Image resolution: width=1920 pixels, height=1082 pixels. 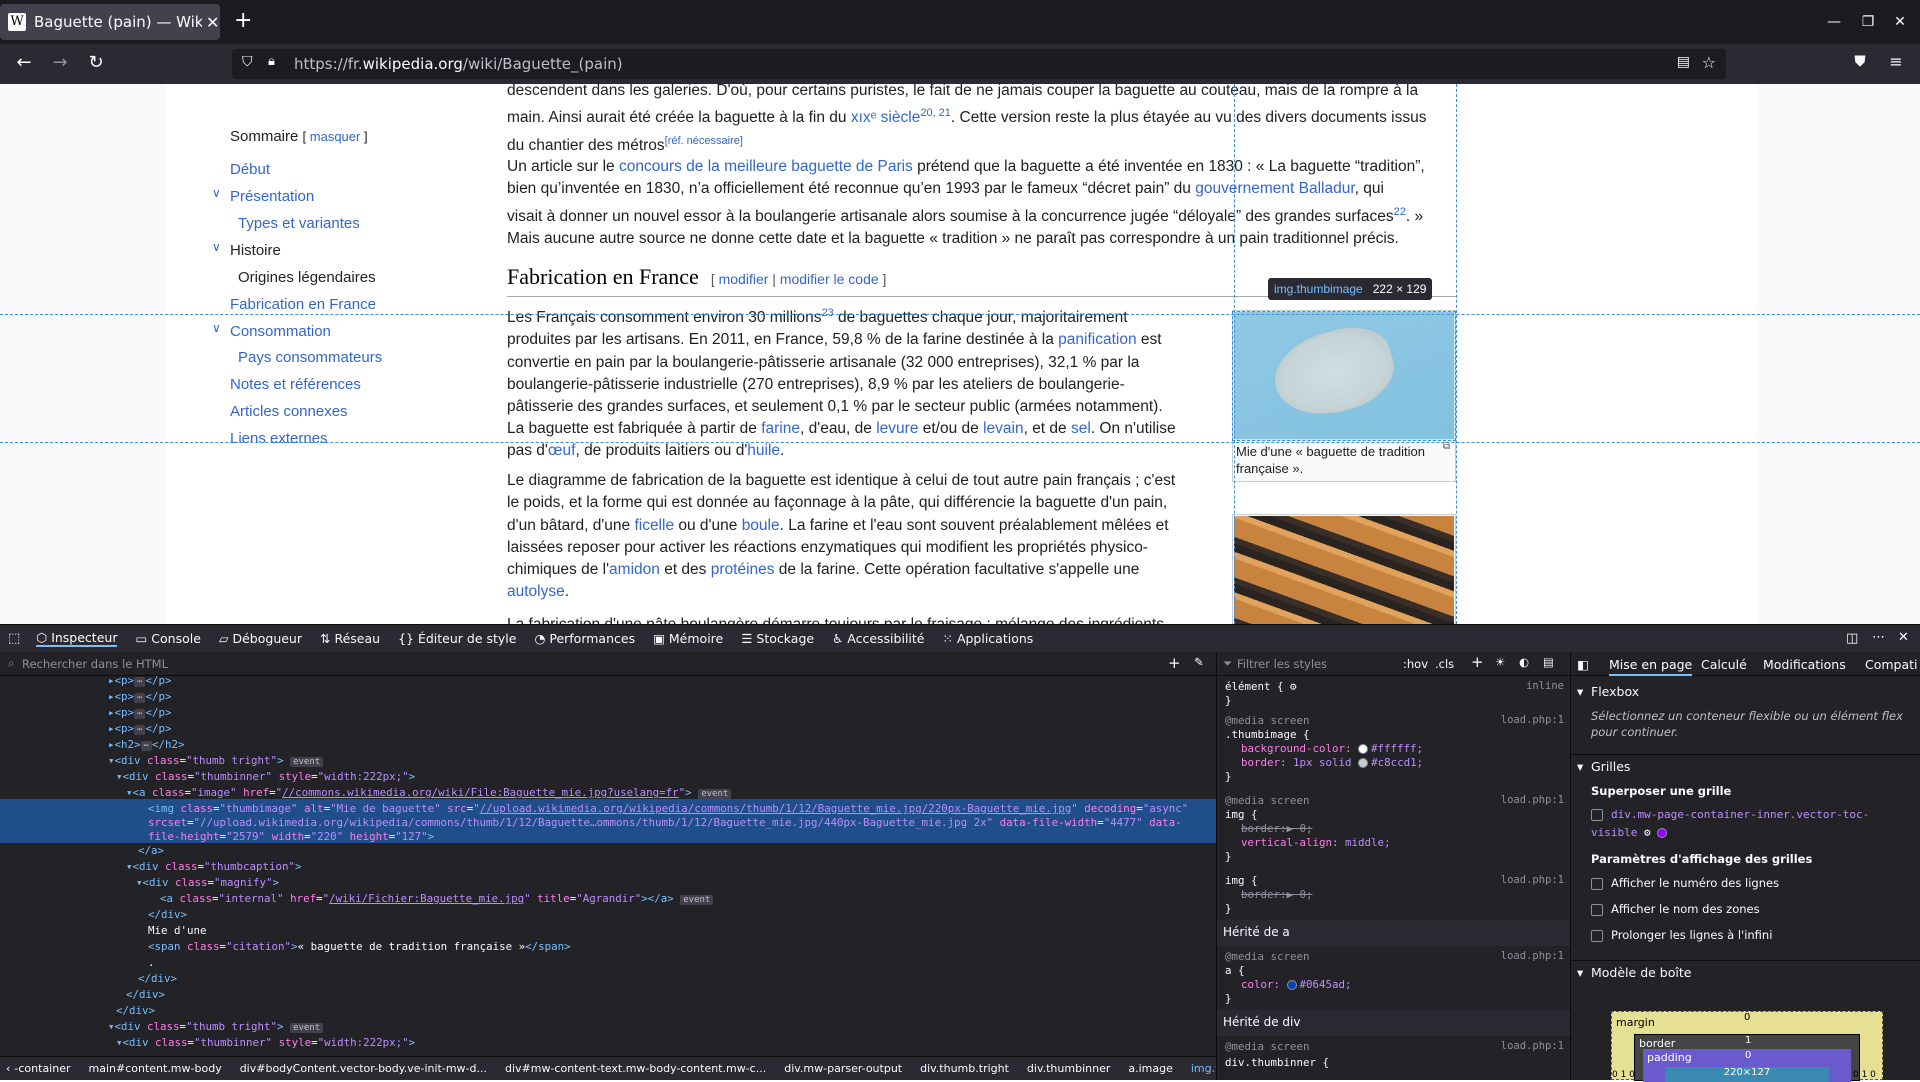 I want to click on link: amidon, so click(x=634, y=569).